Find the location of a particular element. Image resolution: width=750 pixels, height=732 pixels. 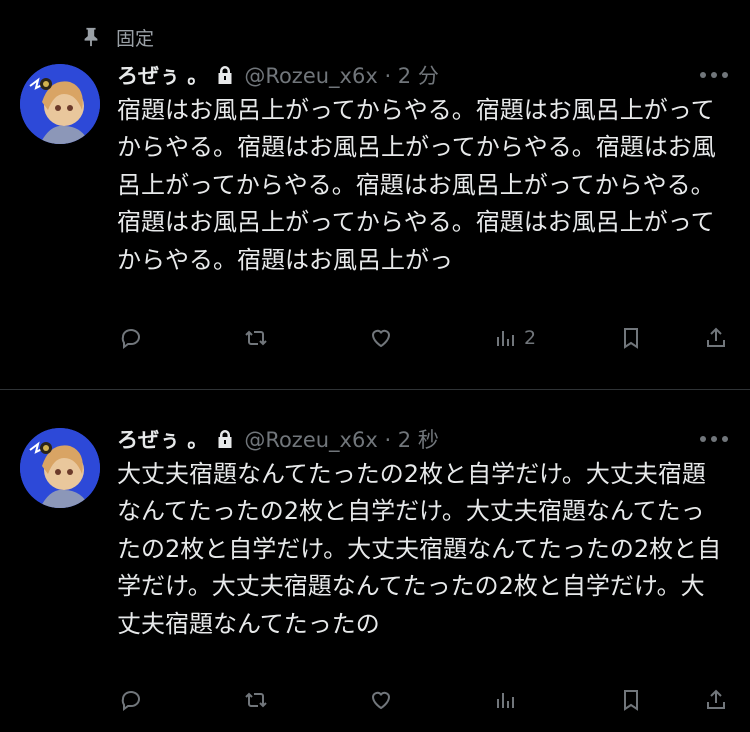

views-button: 2 is located at coordinates (515, 338).